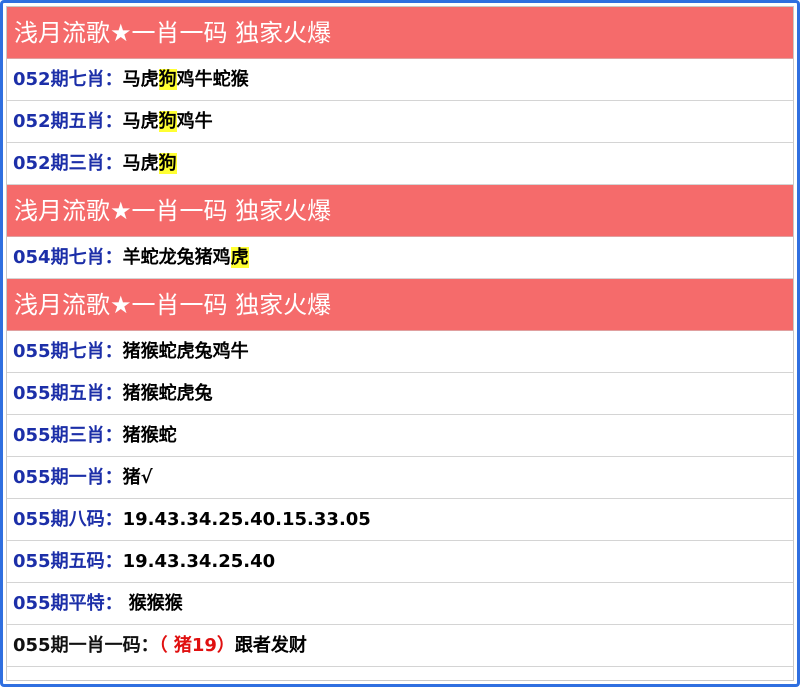  What do you see at coordinates (155, 603) in the screenshot?
I see `row-value: 猴猴猴` at bounding box center [155, 603].